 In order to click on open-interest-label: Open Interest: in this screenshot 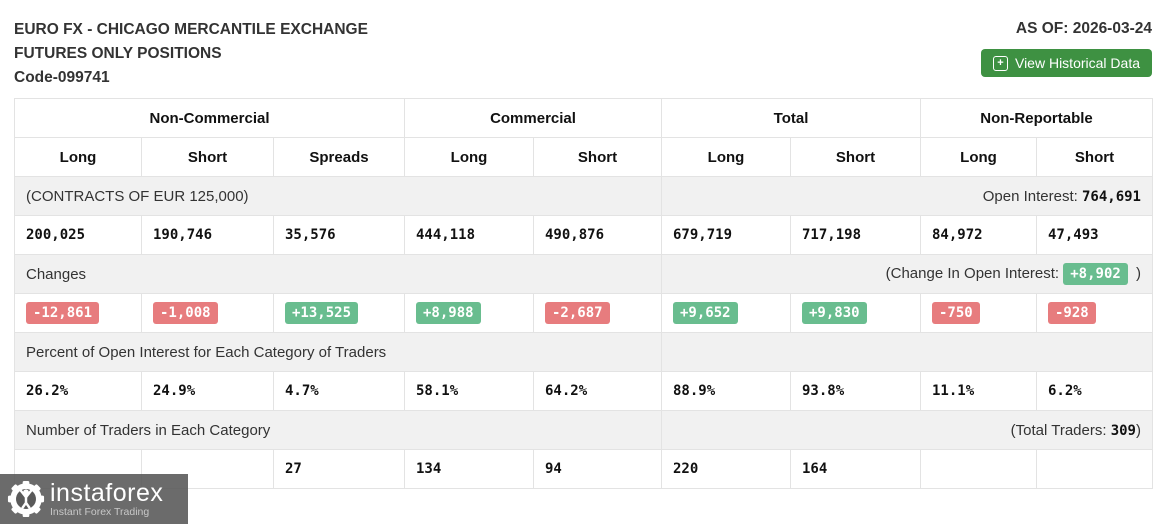, I will do `click(1030, 196)`.